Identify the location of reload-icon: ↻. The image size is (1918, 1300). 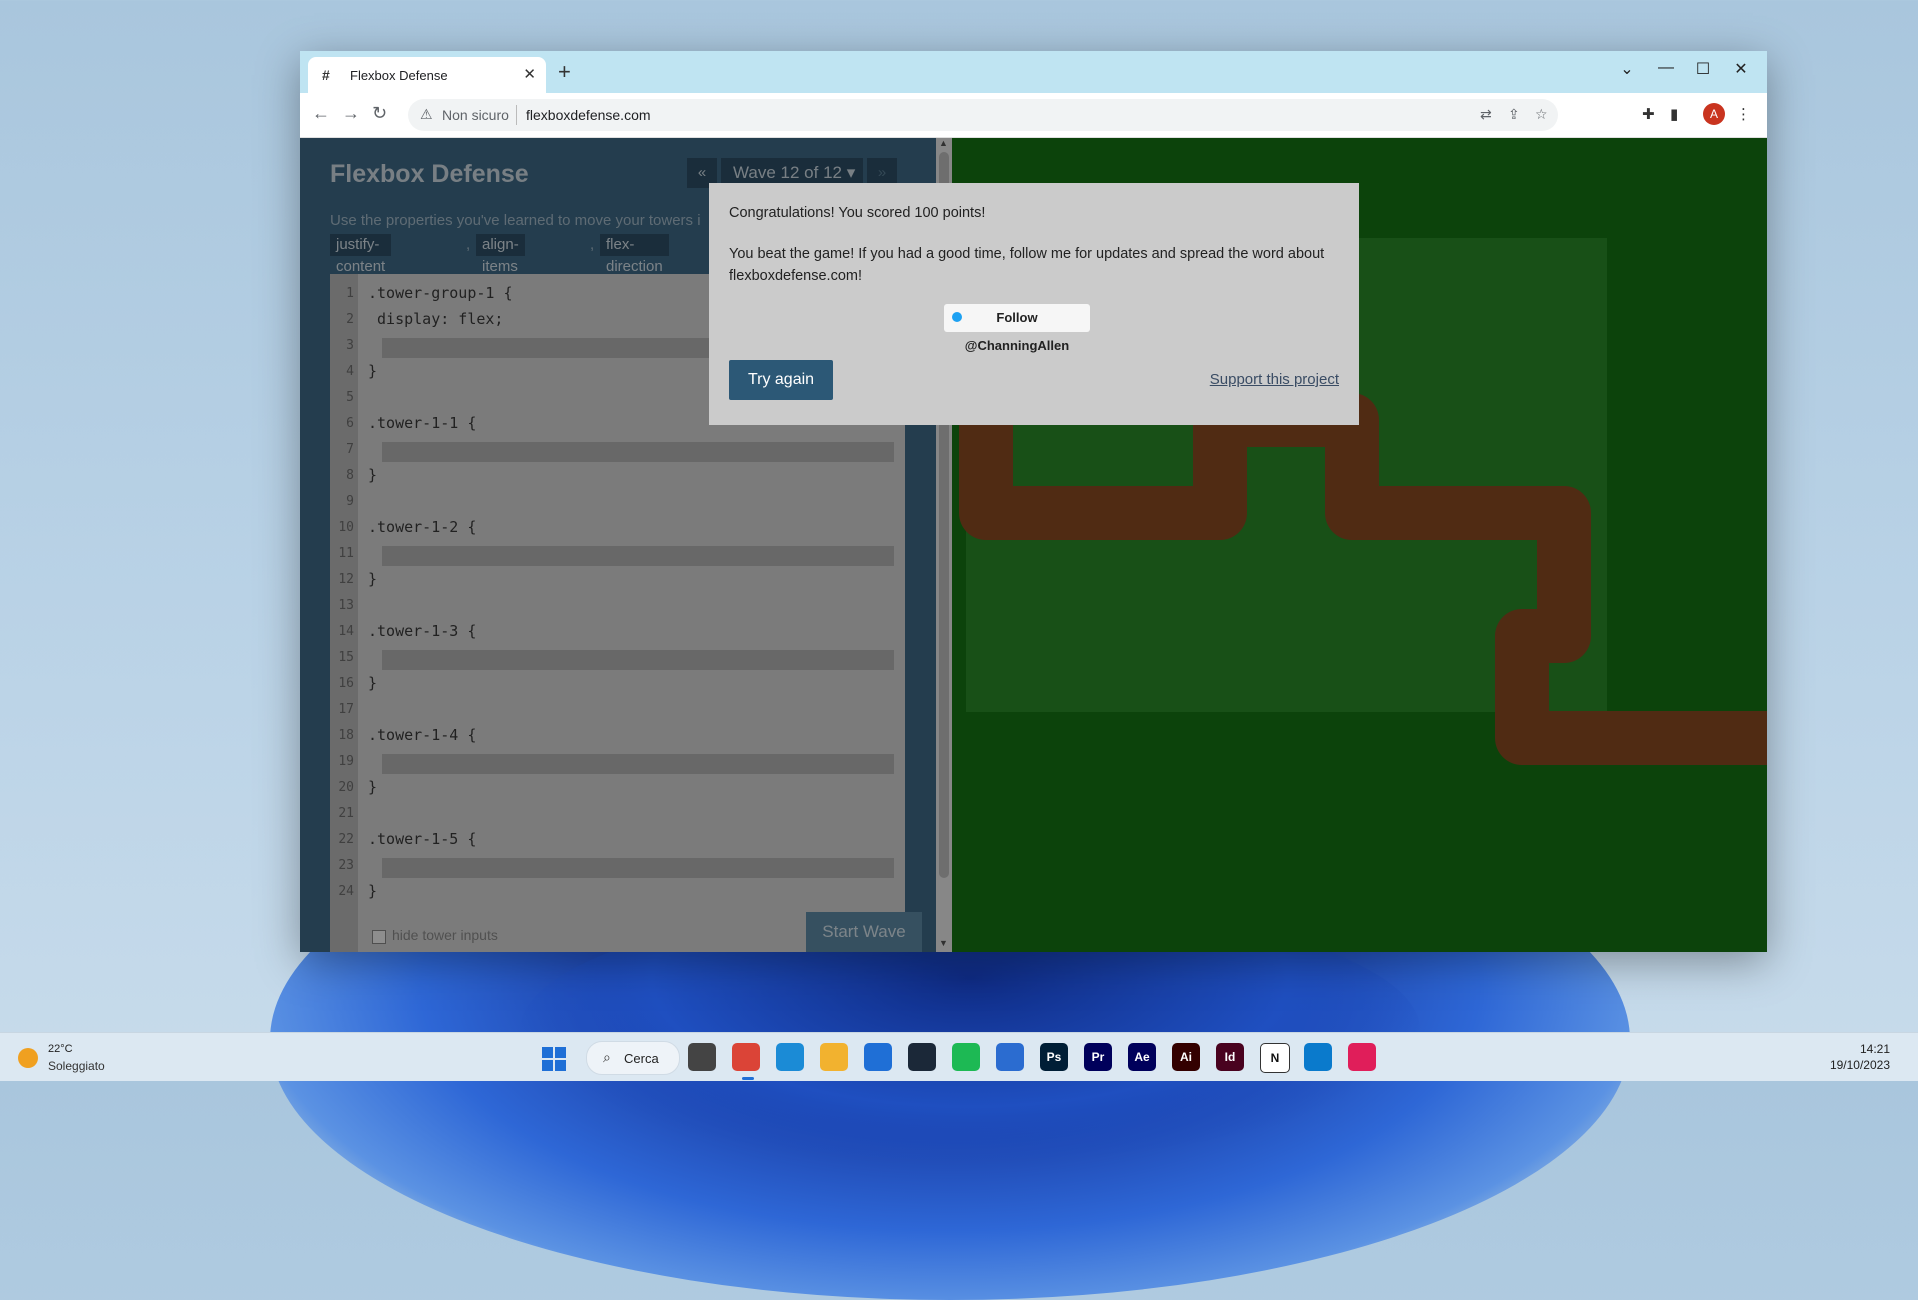
(379, 113).